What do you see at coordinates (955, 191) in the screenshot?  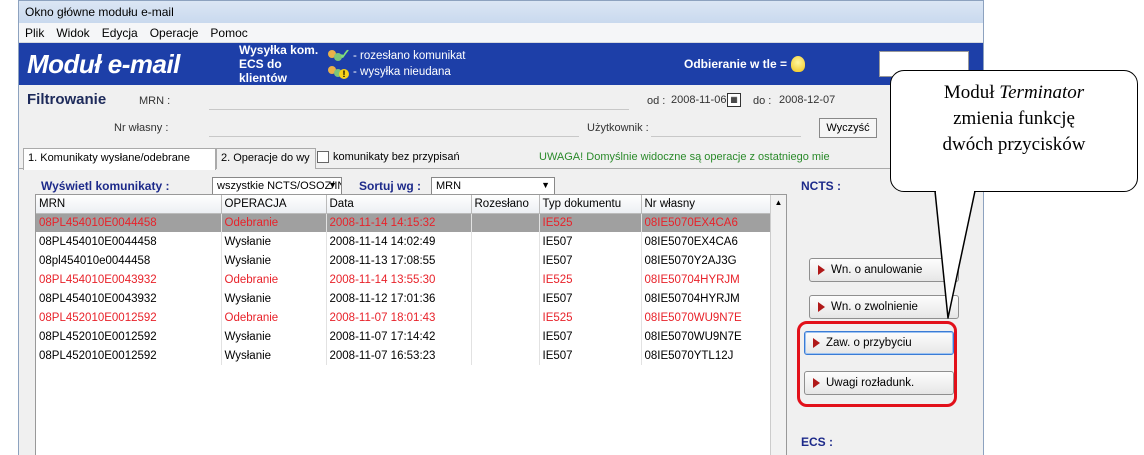 I see `callout-pointer-mask` at bounding box center [955, 191].